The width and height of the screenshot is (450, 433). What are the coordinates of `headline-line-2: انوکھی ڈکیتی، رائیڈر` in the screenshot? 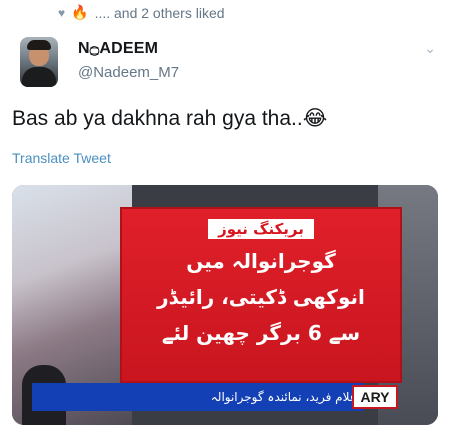 It's located at (261, 297).